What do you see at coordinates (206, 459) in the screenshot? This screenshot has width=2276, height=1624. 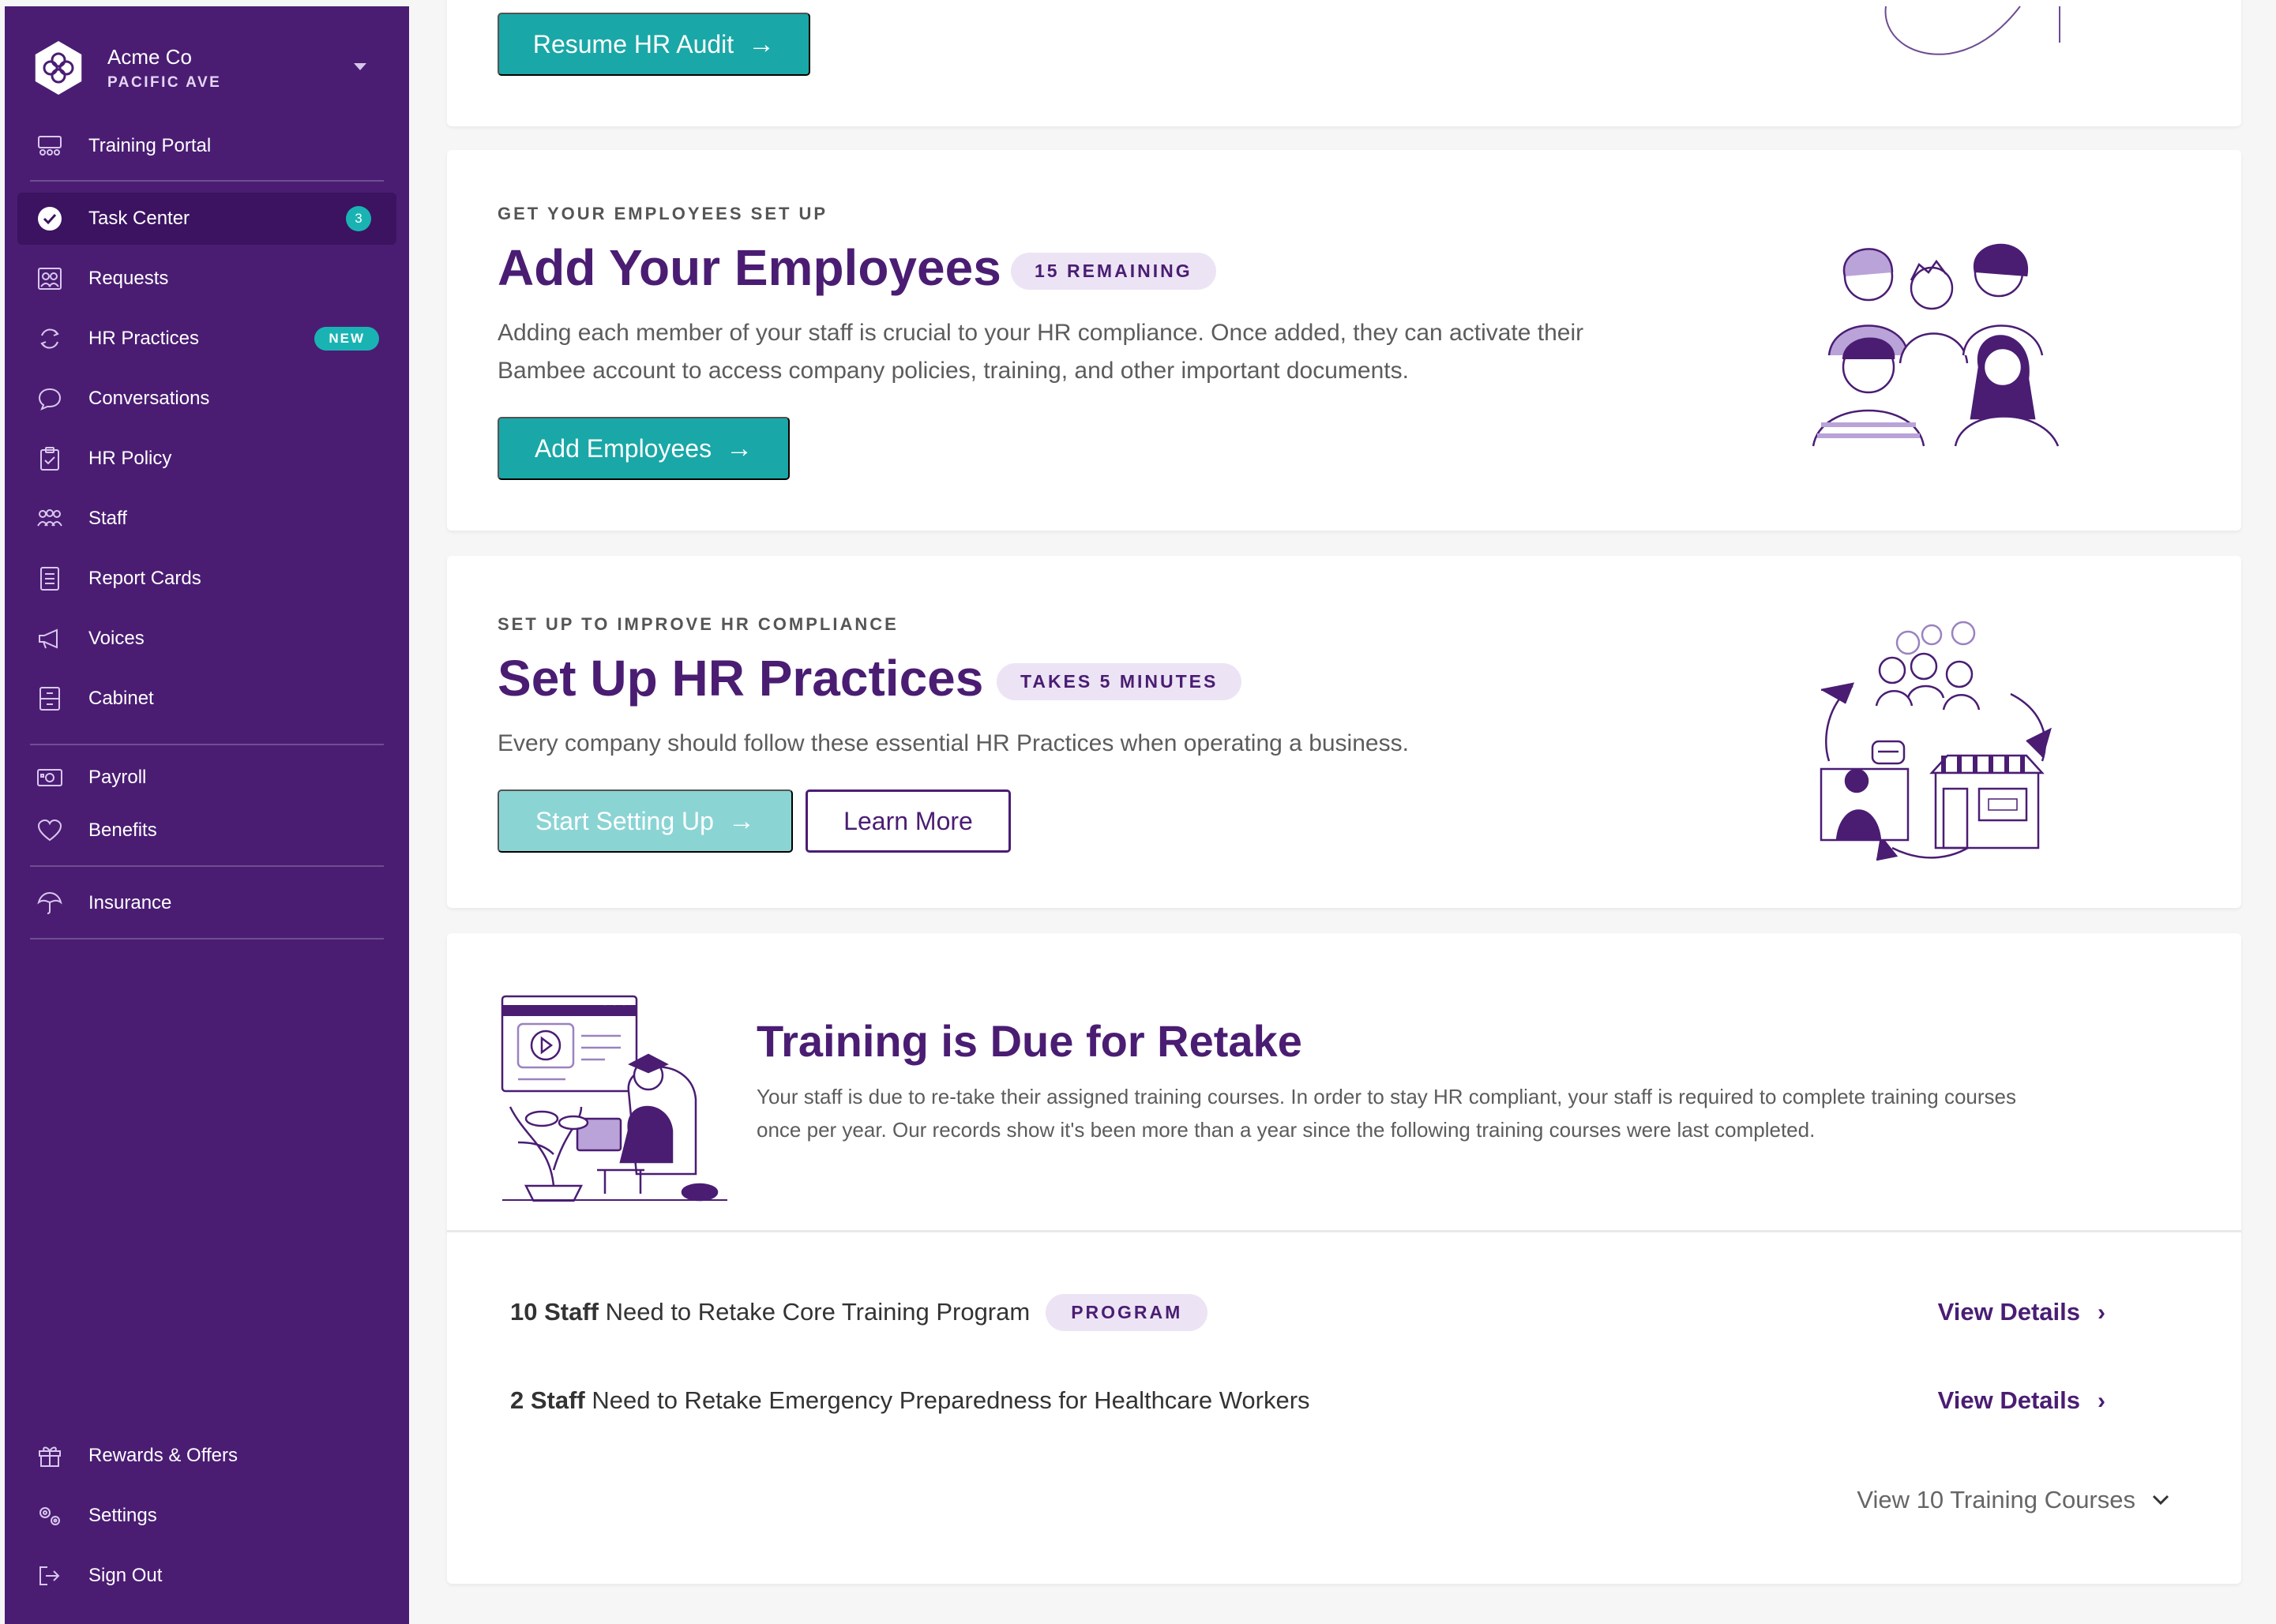 I see `sidebar-item-hr-policy: HR Policy` at bounding box center [206, 459].